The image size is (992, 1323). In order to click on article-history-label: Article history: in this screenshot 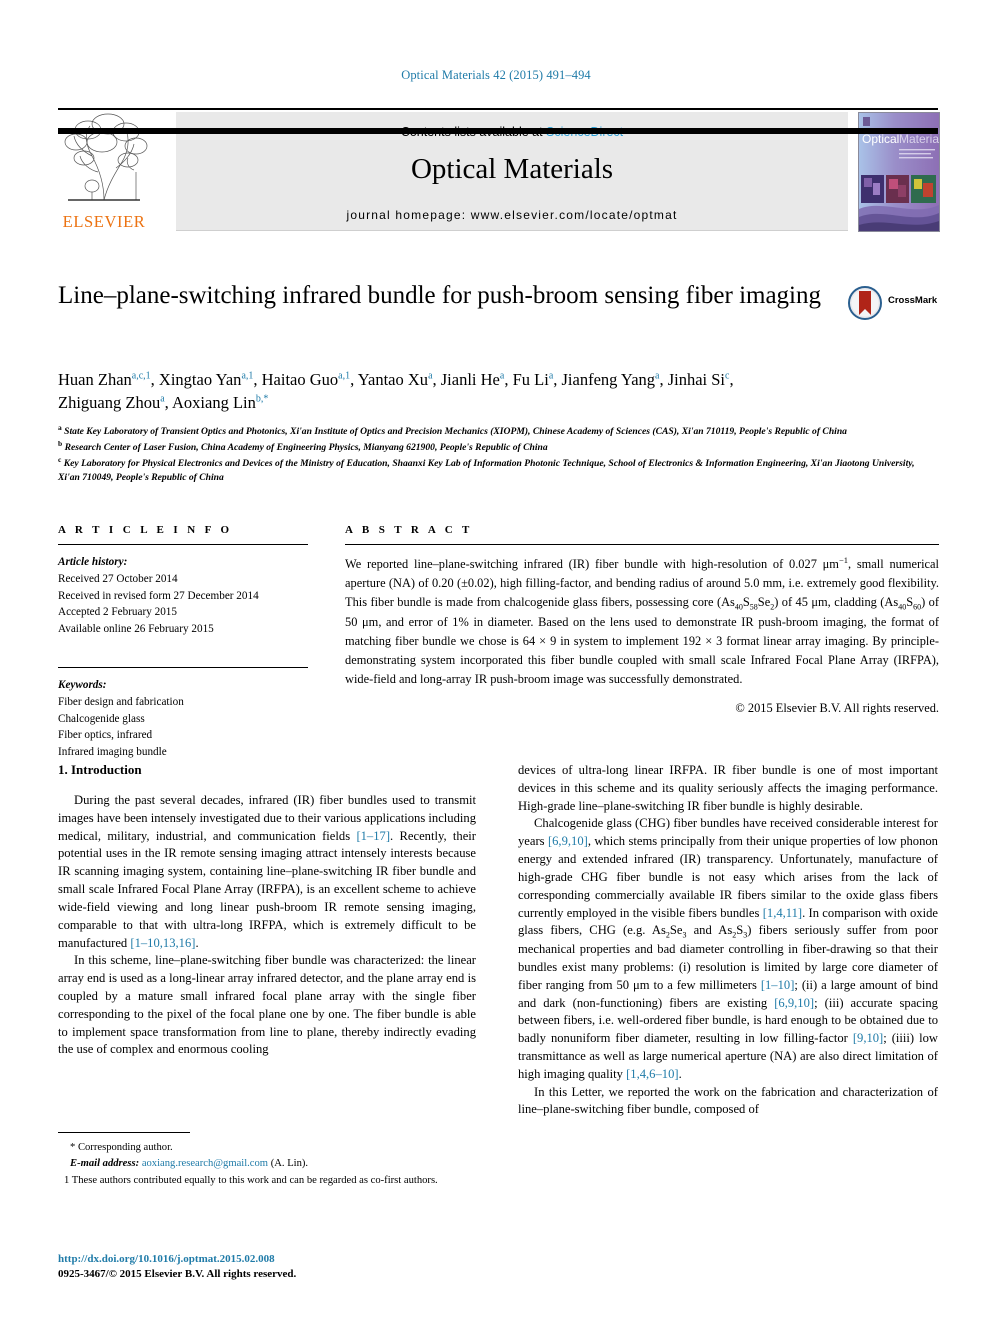, I will do `click(93, 562)`.